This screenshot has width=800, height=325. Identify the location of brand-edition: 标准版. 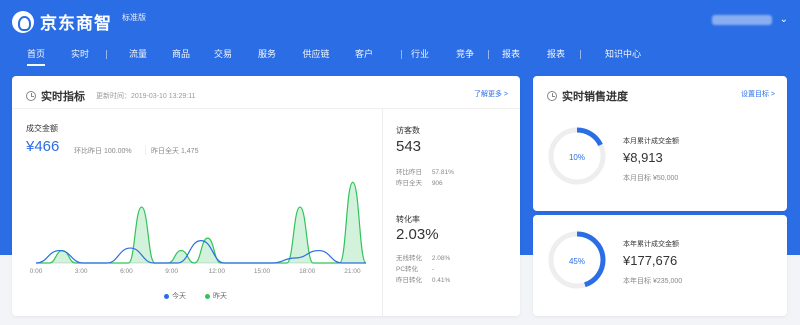
(134, 17).